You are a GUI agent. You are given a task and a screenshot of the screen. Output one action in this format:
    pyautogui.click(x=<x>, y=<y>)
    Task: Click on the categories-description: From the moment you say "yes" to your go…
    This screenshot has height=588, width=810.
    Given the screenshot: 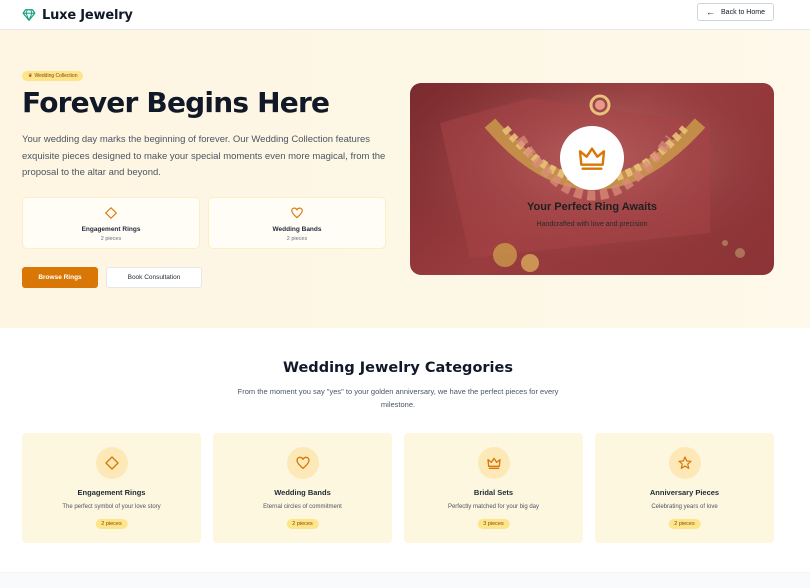 What is the action you would take?
    pyautogui.click(x=398, y=398)
    